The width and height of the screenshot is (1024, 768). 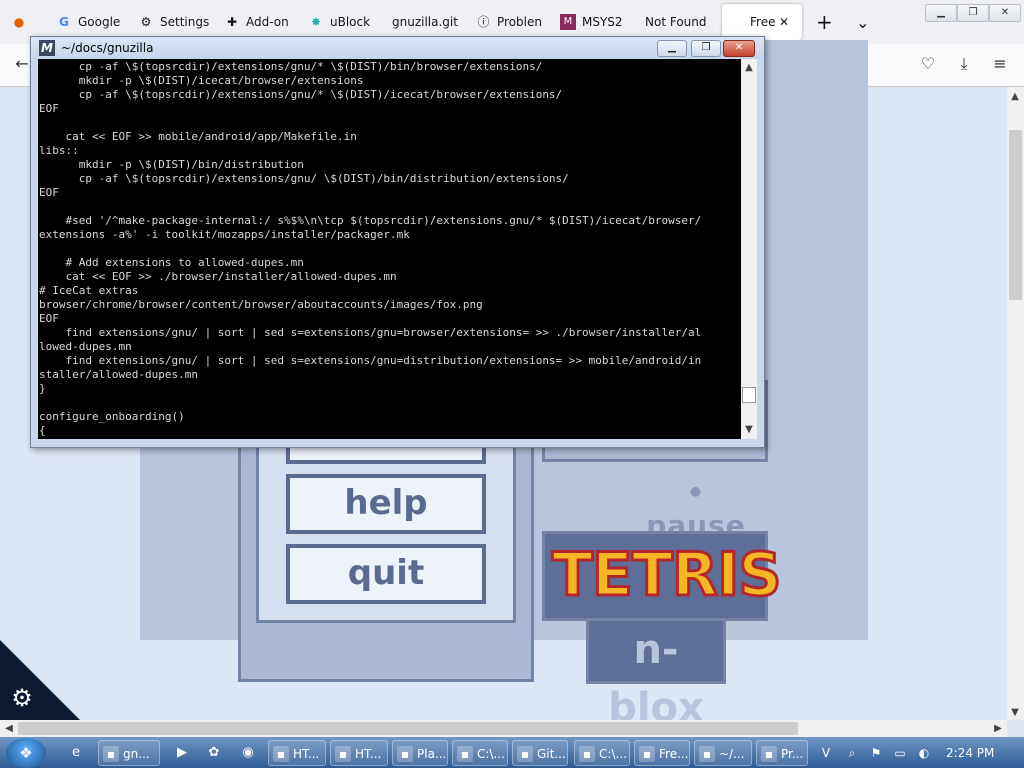 I want to click on maximize-button: ❐, so click(x=973, y=13).